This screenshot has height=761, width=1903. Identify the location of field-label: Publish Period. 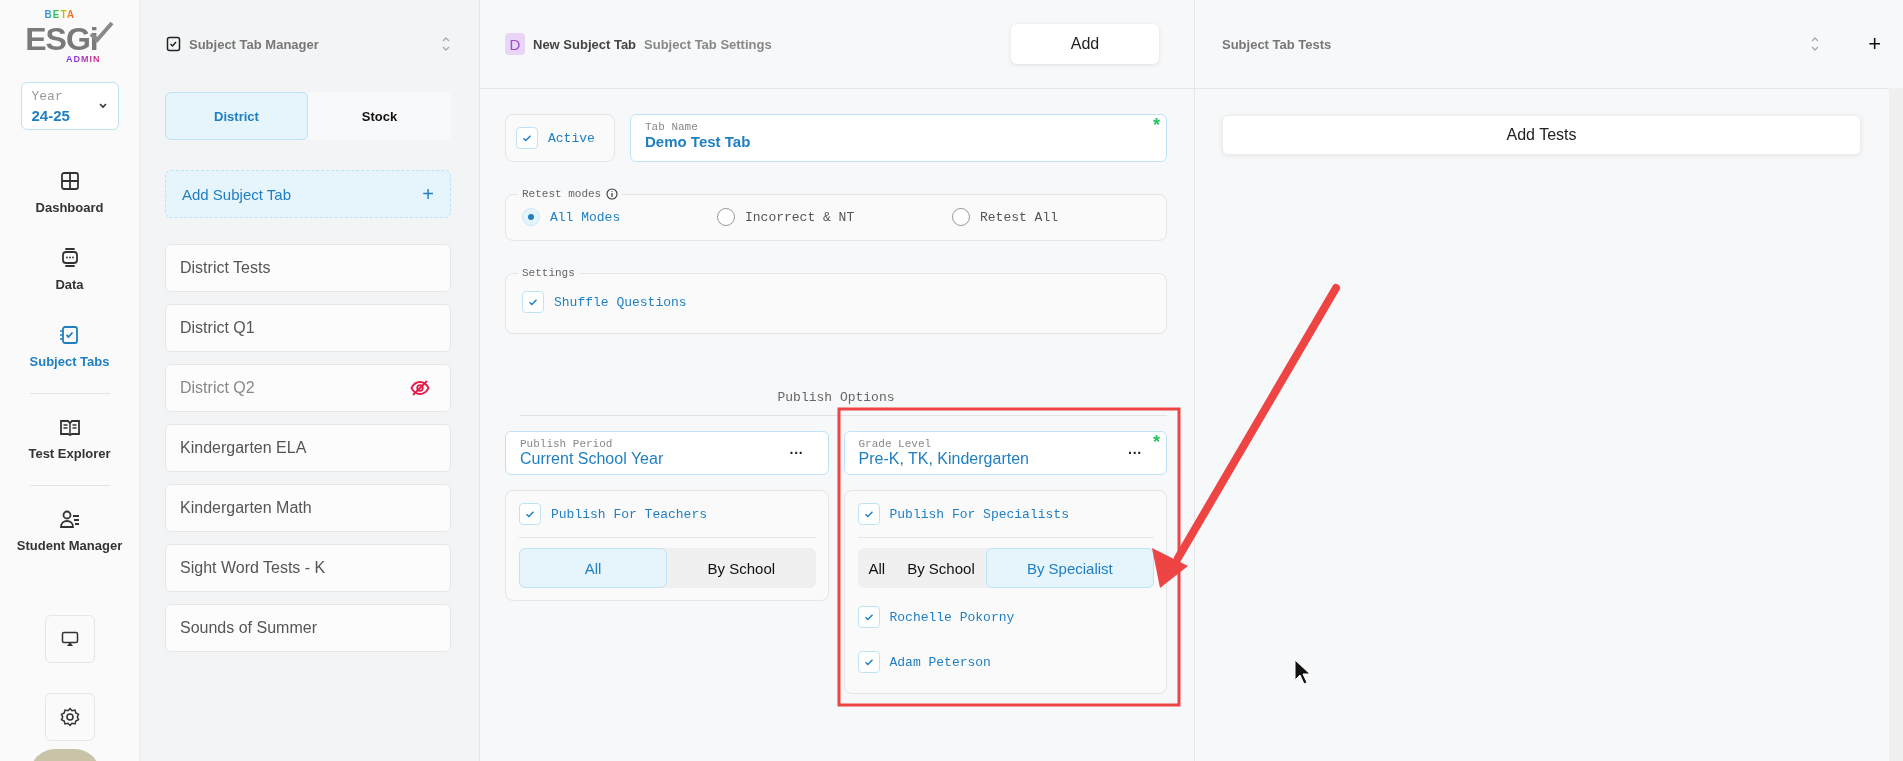
(567, 444).